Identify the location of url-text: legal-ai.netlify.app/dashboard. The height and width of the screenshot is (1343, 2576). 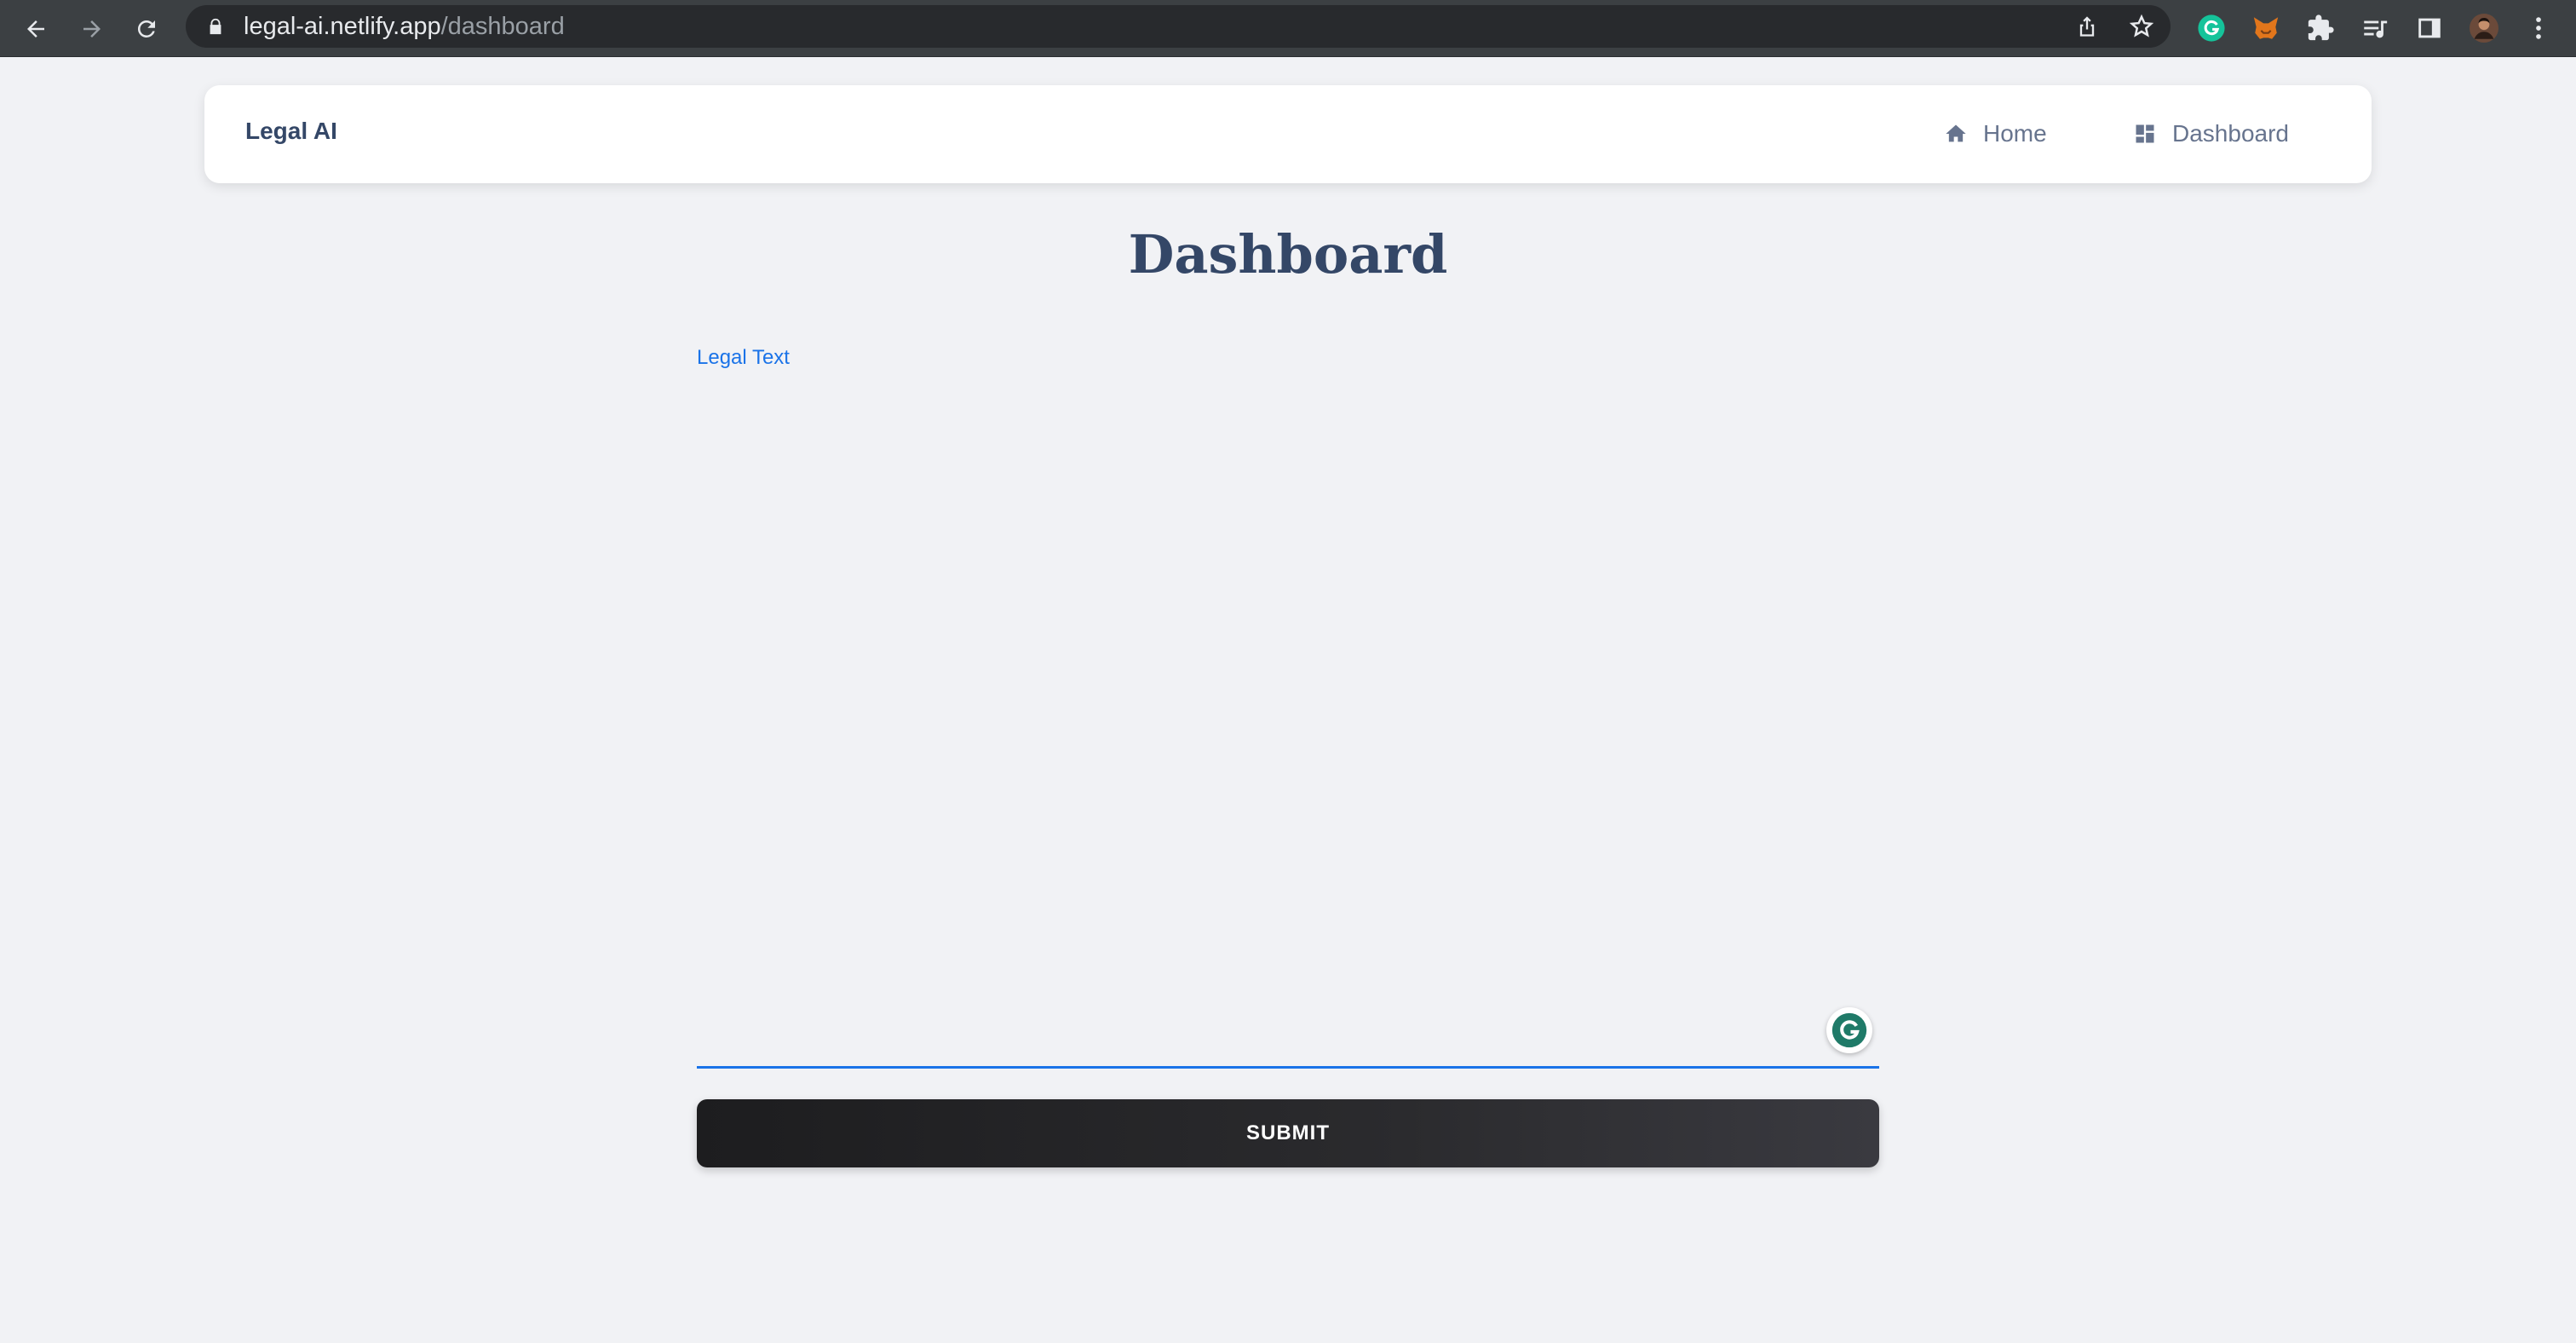
(405, 26).